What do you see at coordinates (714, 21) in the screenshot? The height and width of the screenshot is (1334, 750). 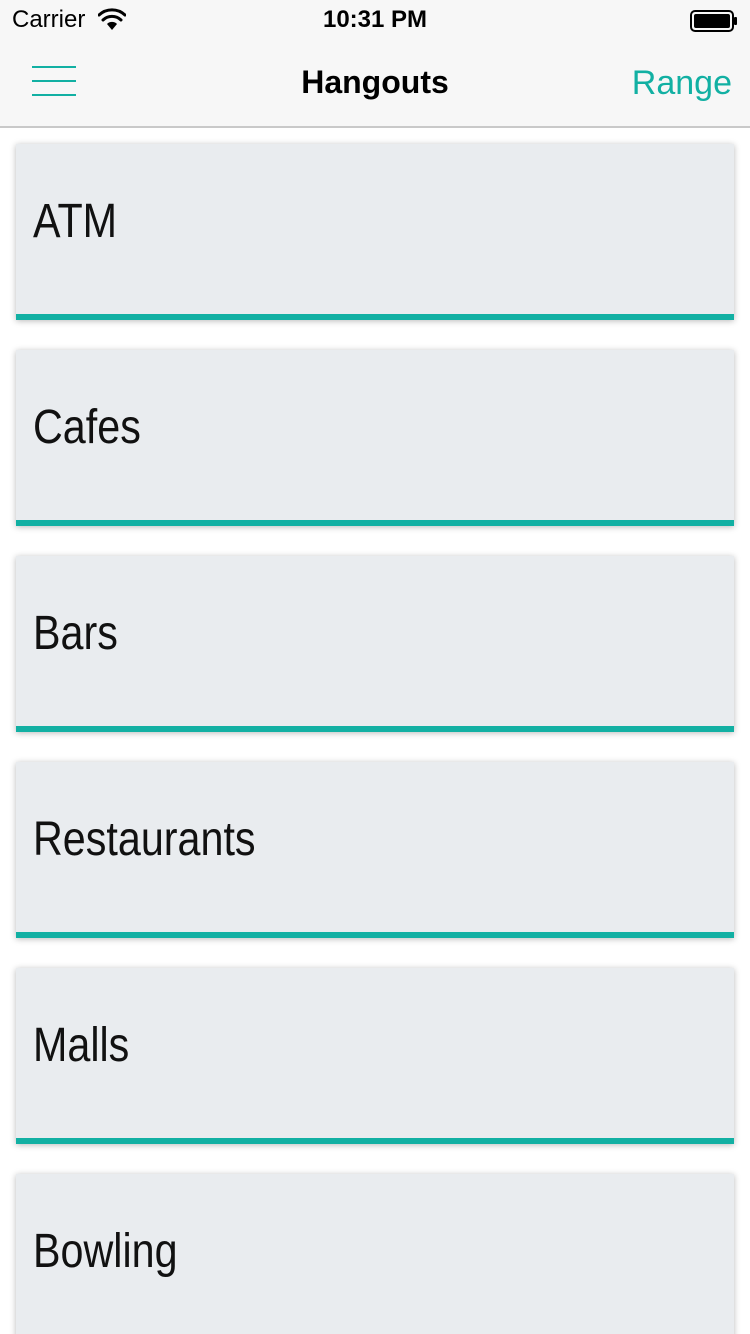 I see `battery-full-icon` at bounding box center [714, 21].